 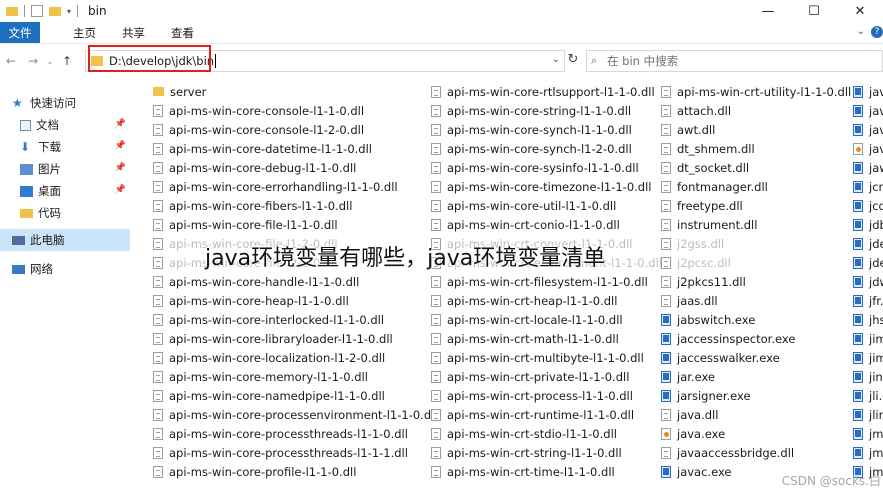 I want to click on list-item: api-ms-win-core-file-l2-1-0.dll, so click(x=295, y=262).